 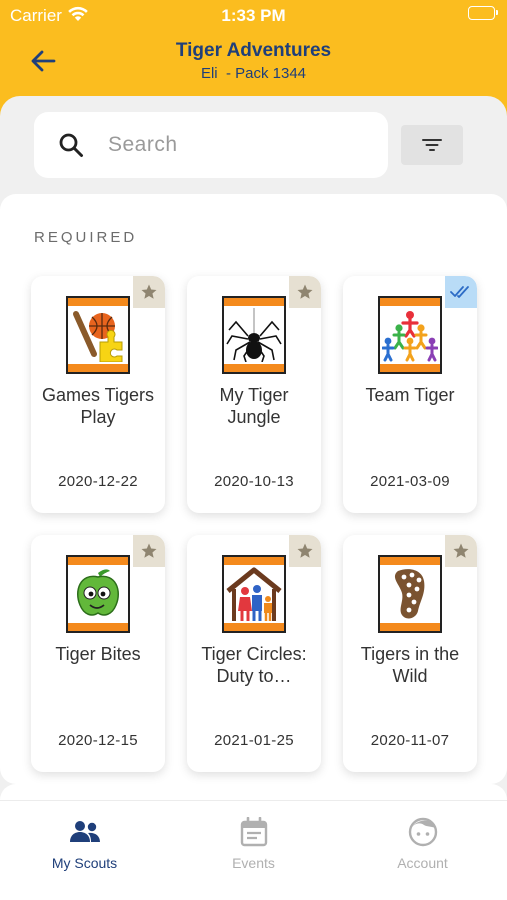 I want to click on search-placeholder: Search, so click(x=143, y=144).